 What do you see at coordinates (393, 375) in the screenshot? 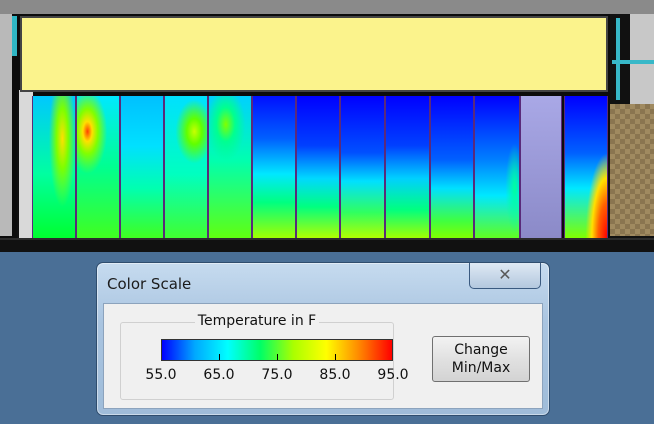
I see `scale-label: 95.0` at bounding box center [393, 375].